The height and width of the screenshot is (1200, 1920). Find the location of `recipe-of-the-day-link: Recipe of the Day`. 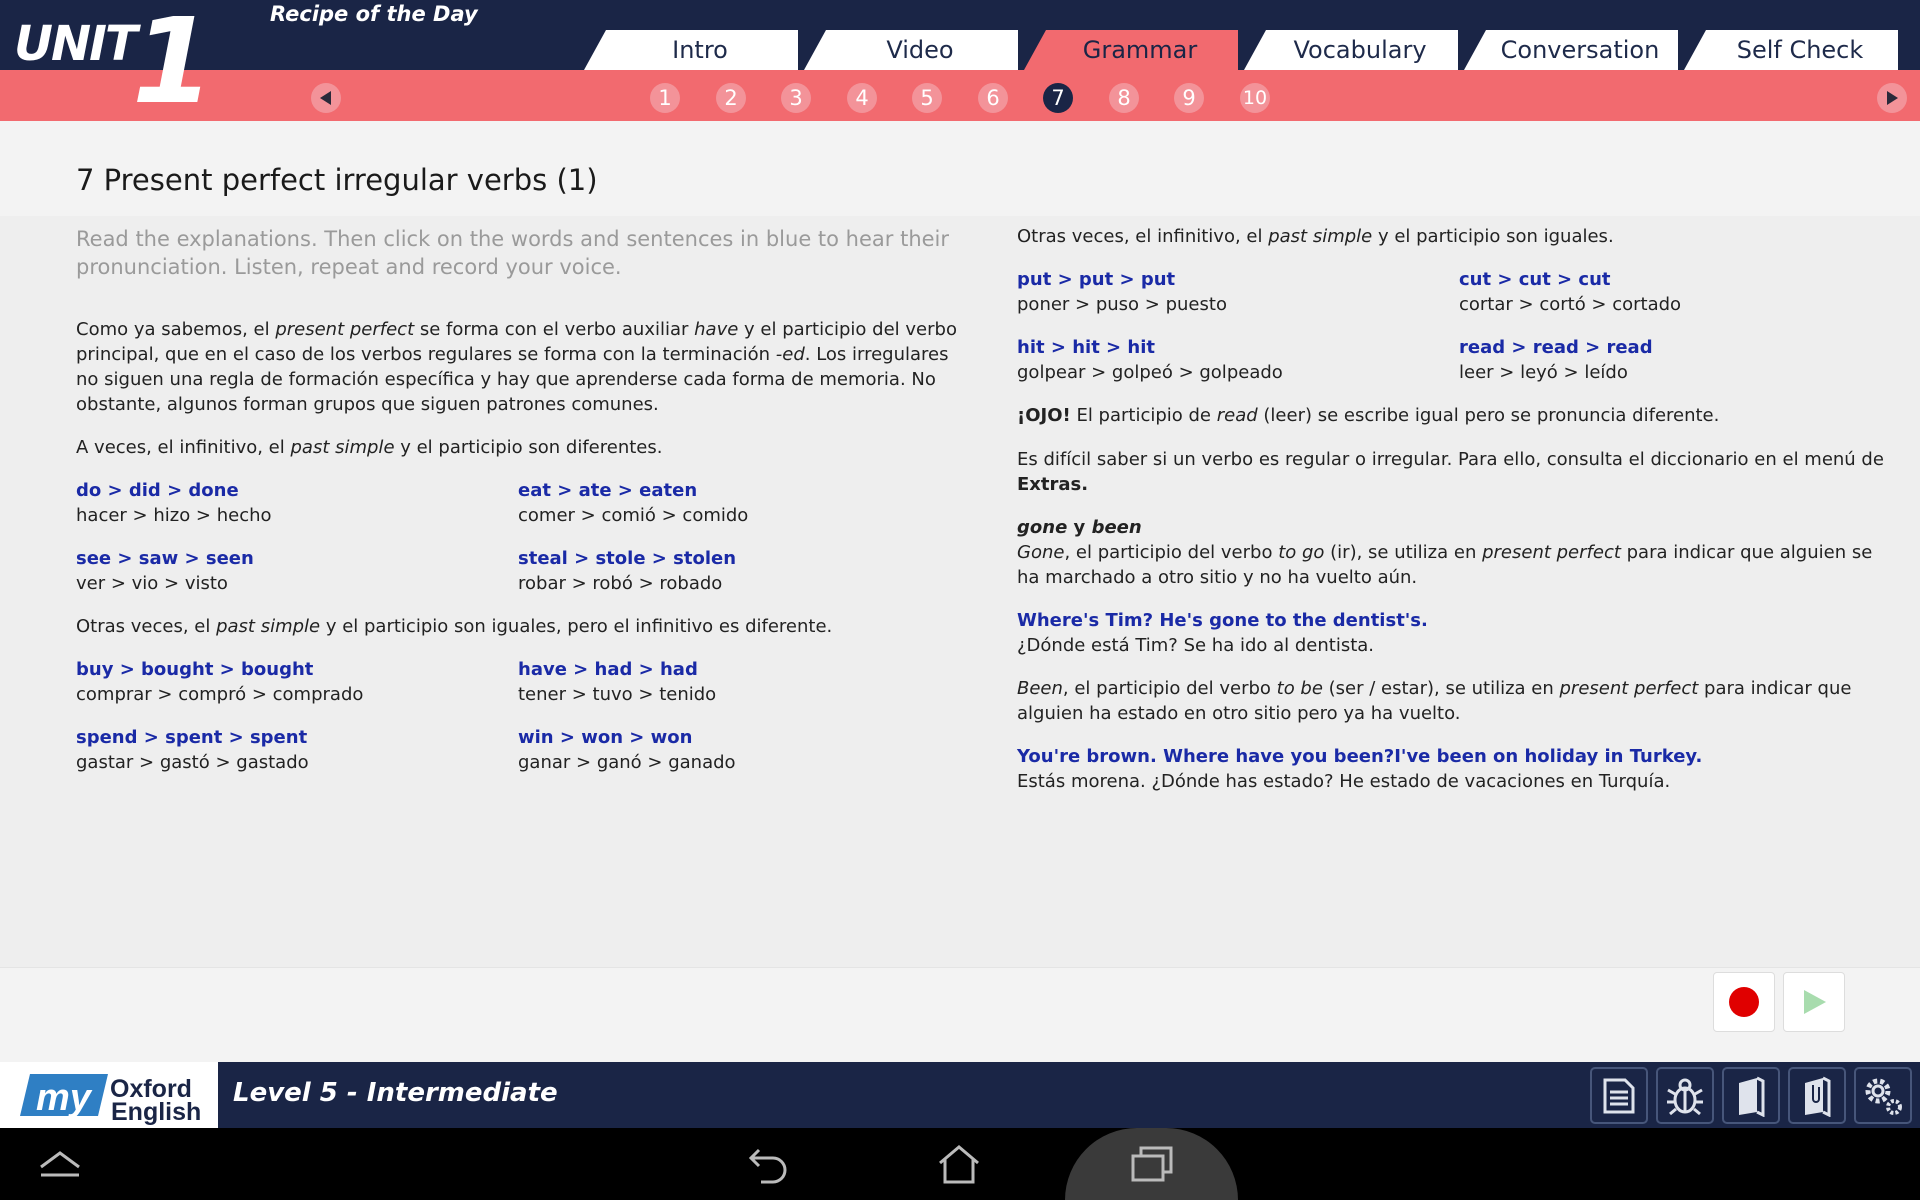

recipe-of-the-day-link: Recipe of the Day is located at coordinates (374, 14).